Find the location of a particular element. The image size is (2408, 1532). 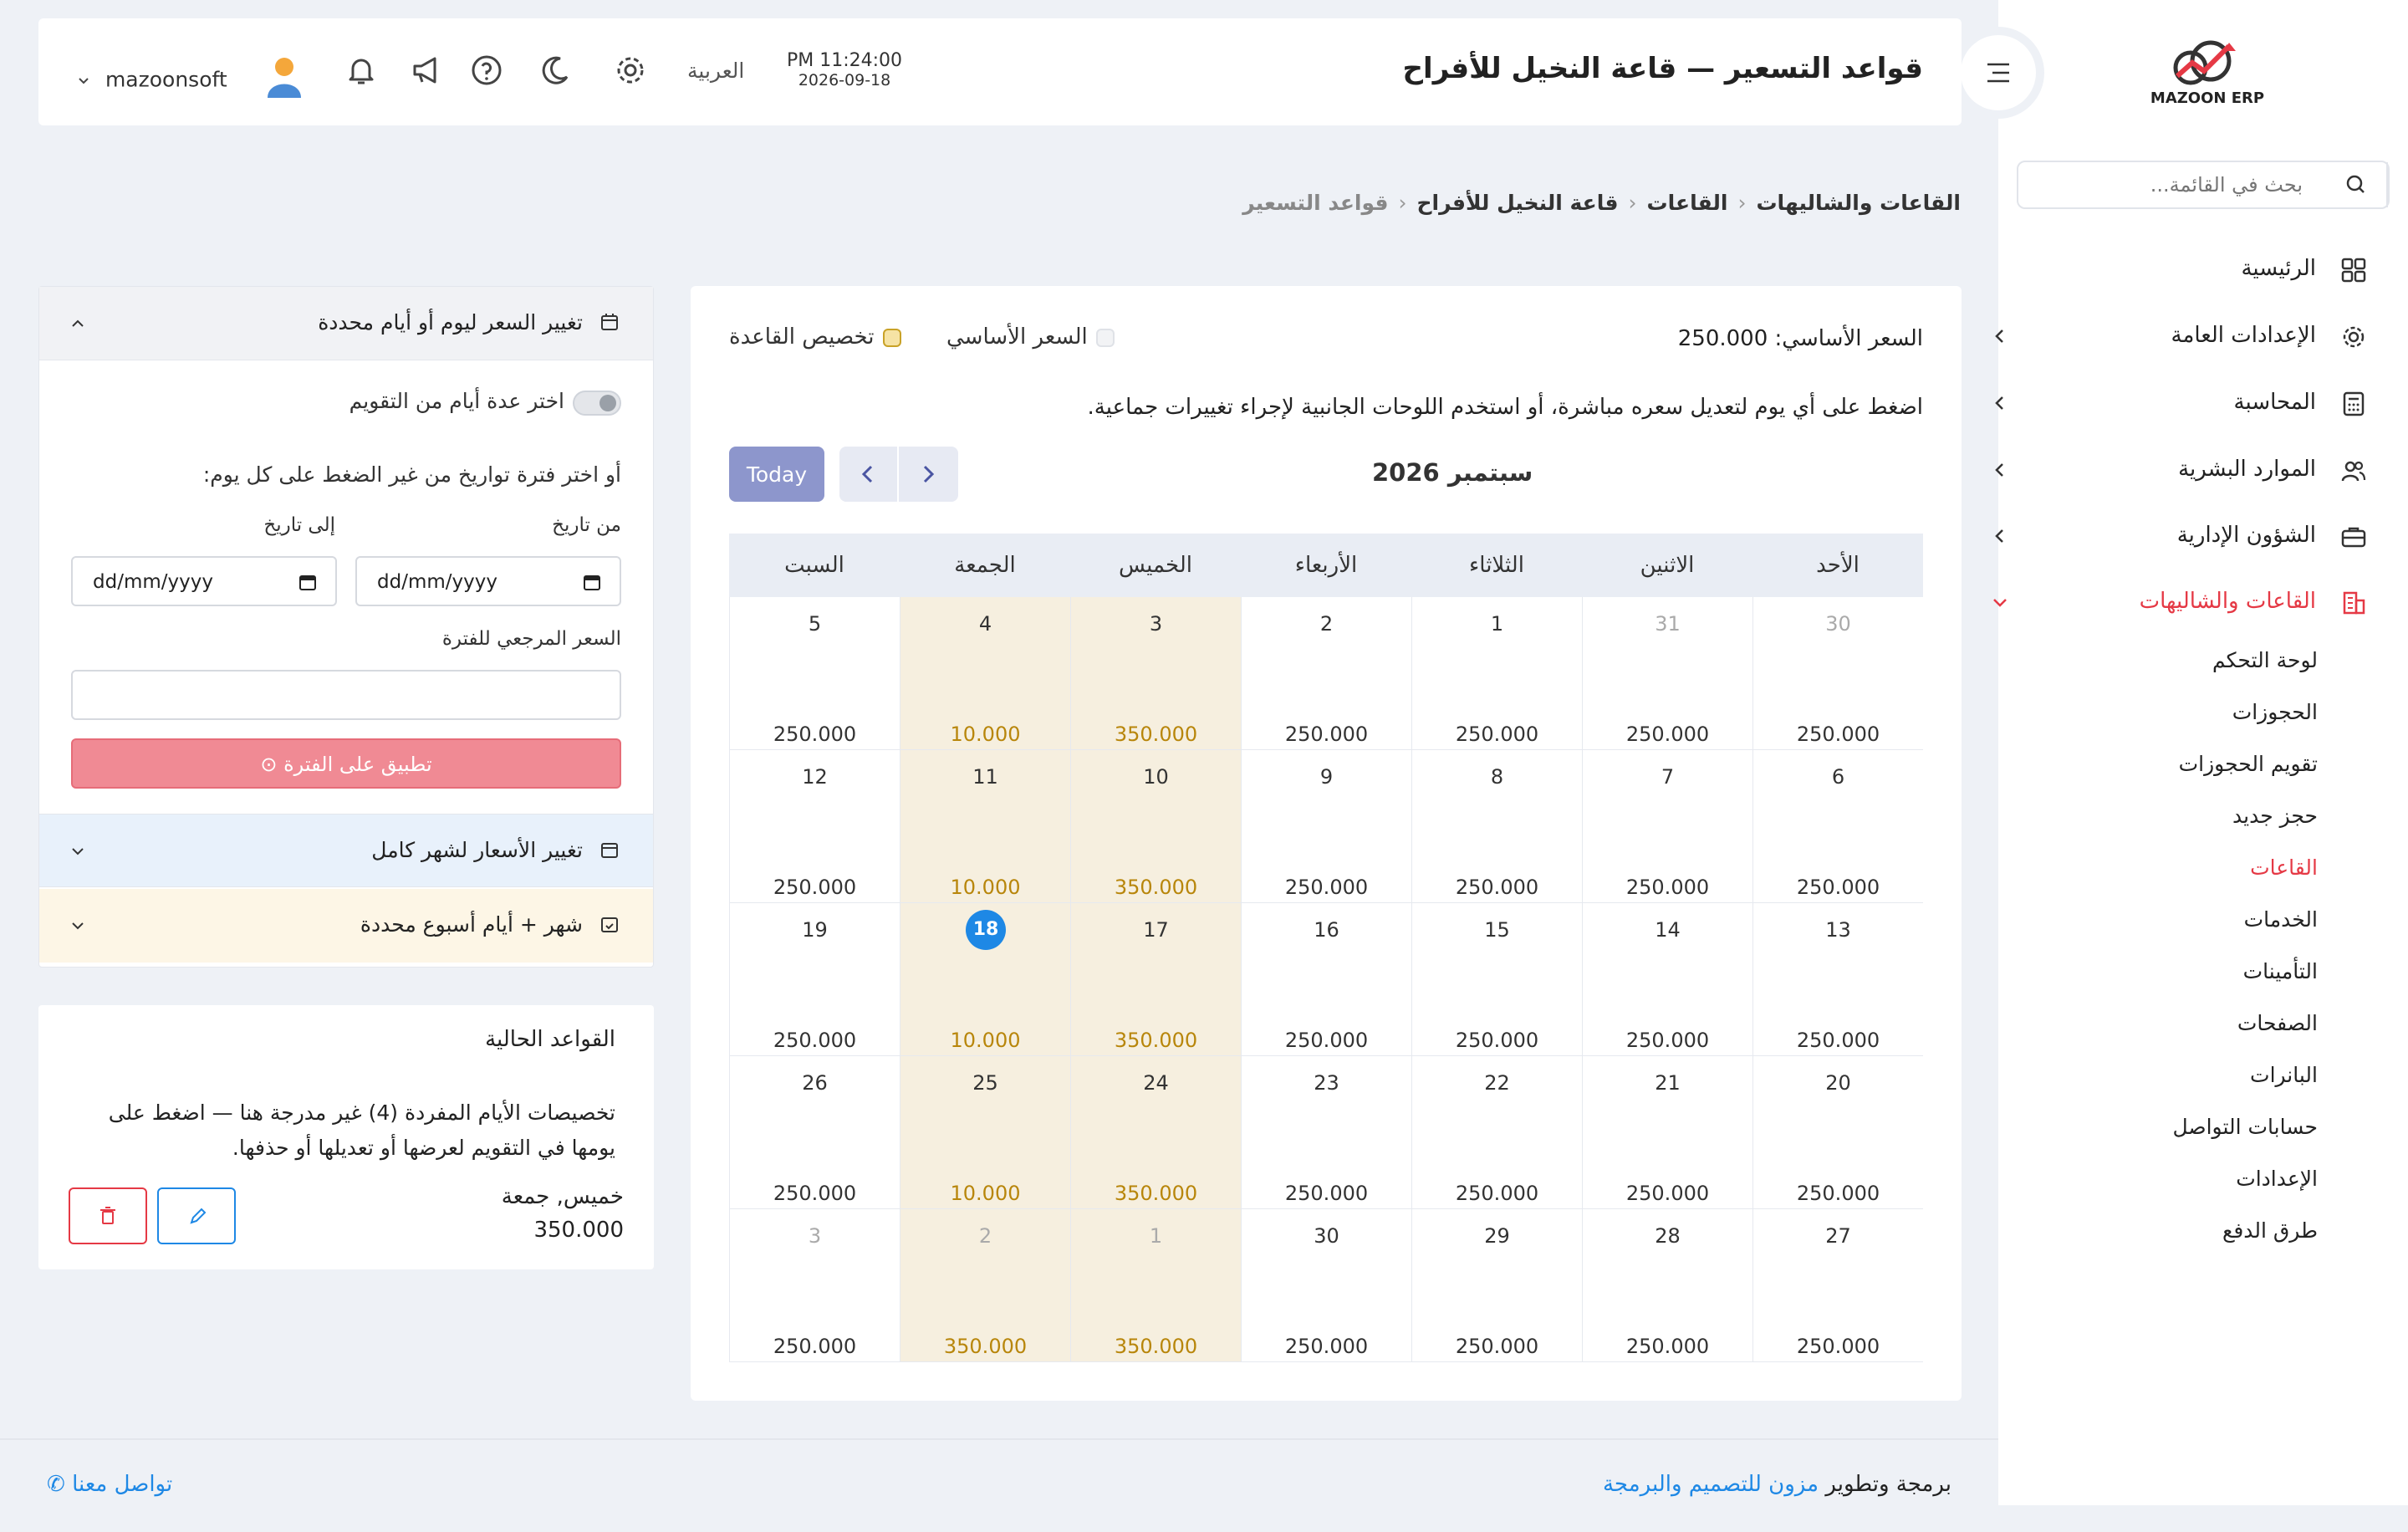

delete-rule-button is located at coordinates (108, 1215).